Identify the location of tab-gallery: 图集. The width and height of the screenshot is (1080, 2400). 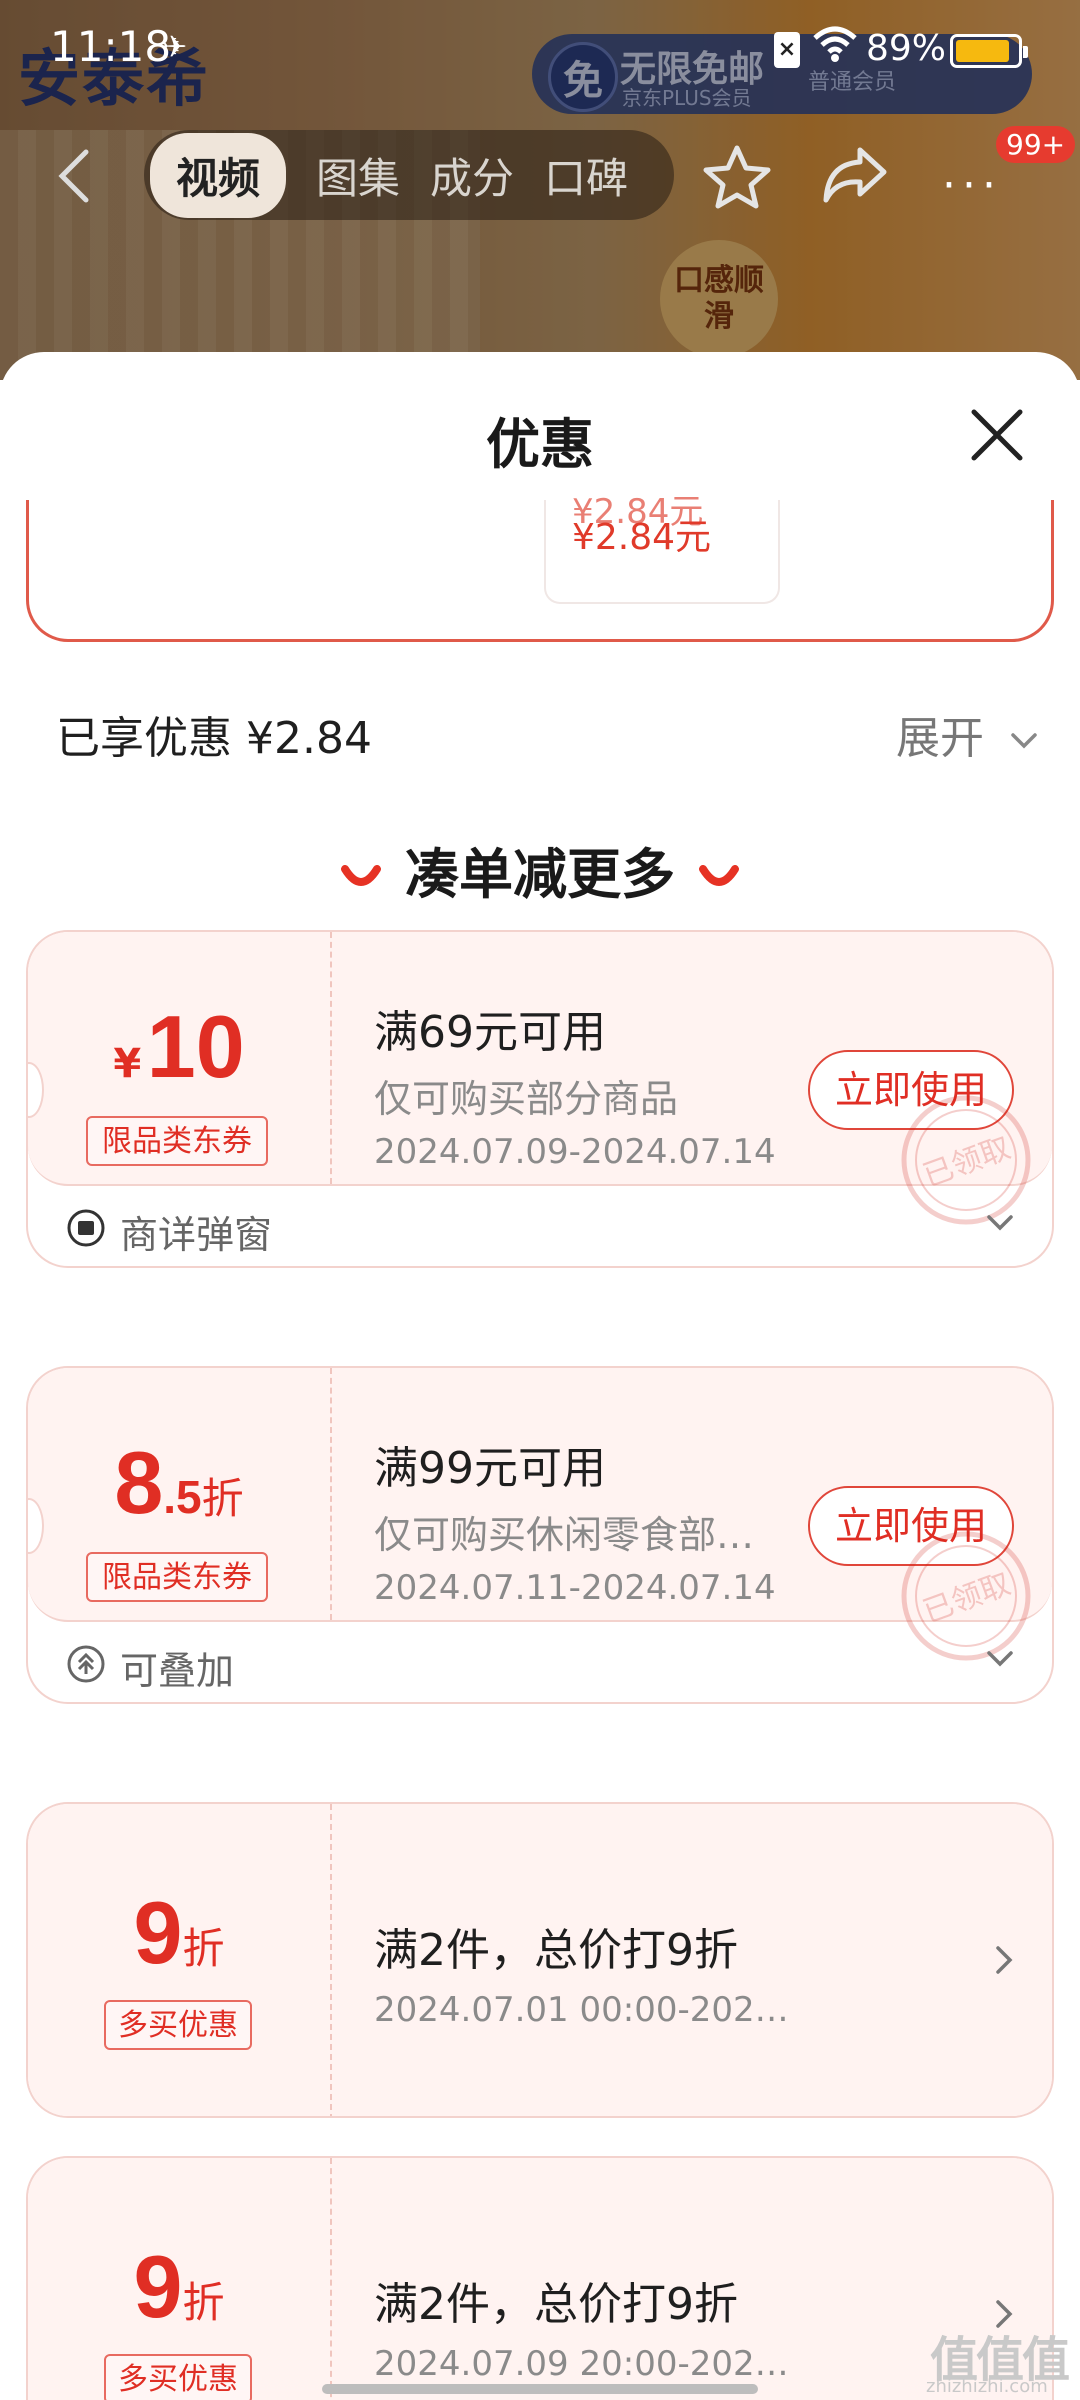
(358, 175).